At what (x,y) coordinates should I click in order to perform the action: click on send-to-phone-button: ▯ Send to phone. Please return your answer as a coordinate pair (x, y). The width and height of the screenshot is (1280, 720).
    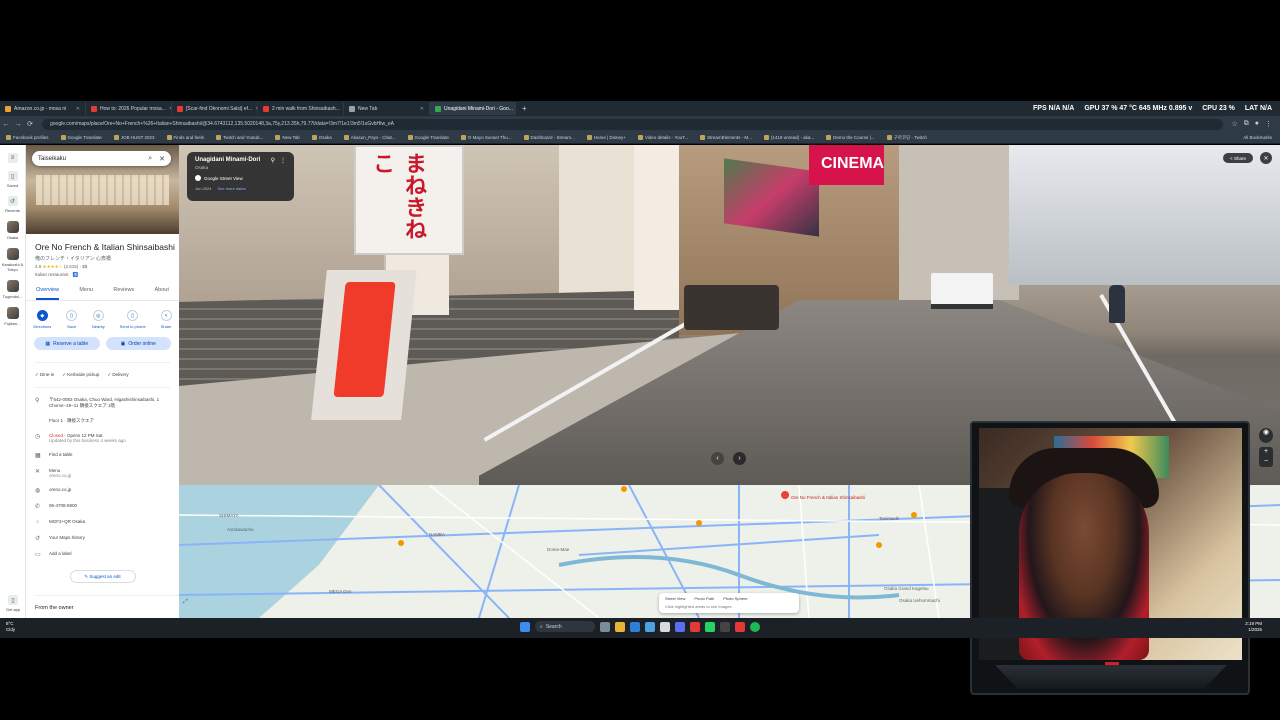
    Looking at the image, I should click on (133, 319).